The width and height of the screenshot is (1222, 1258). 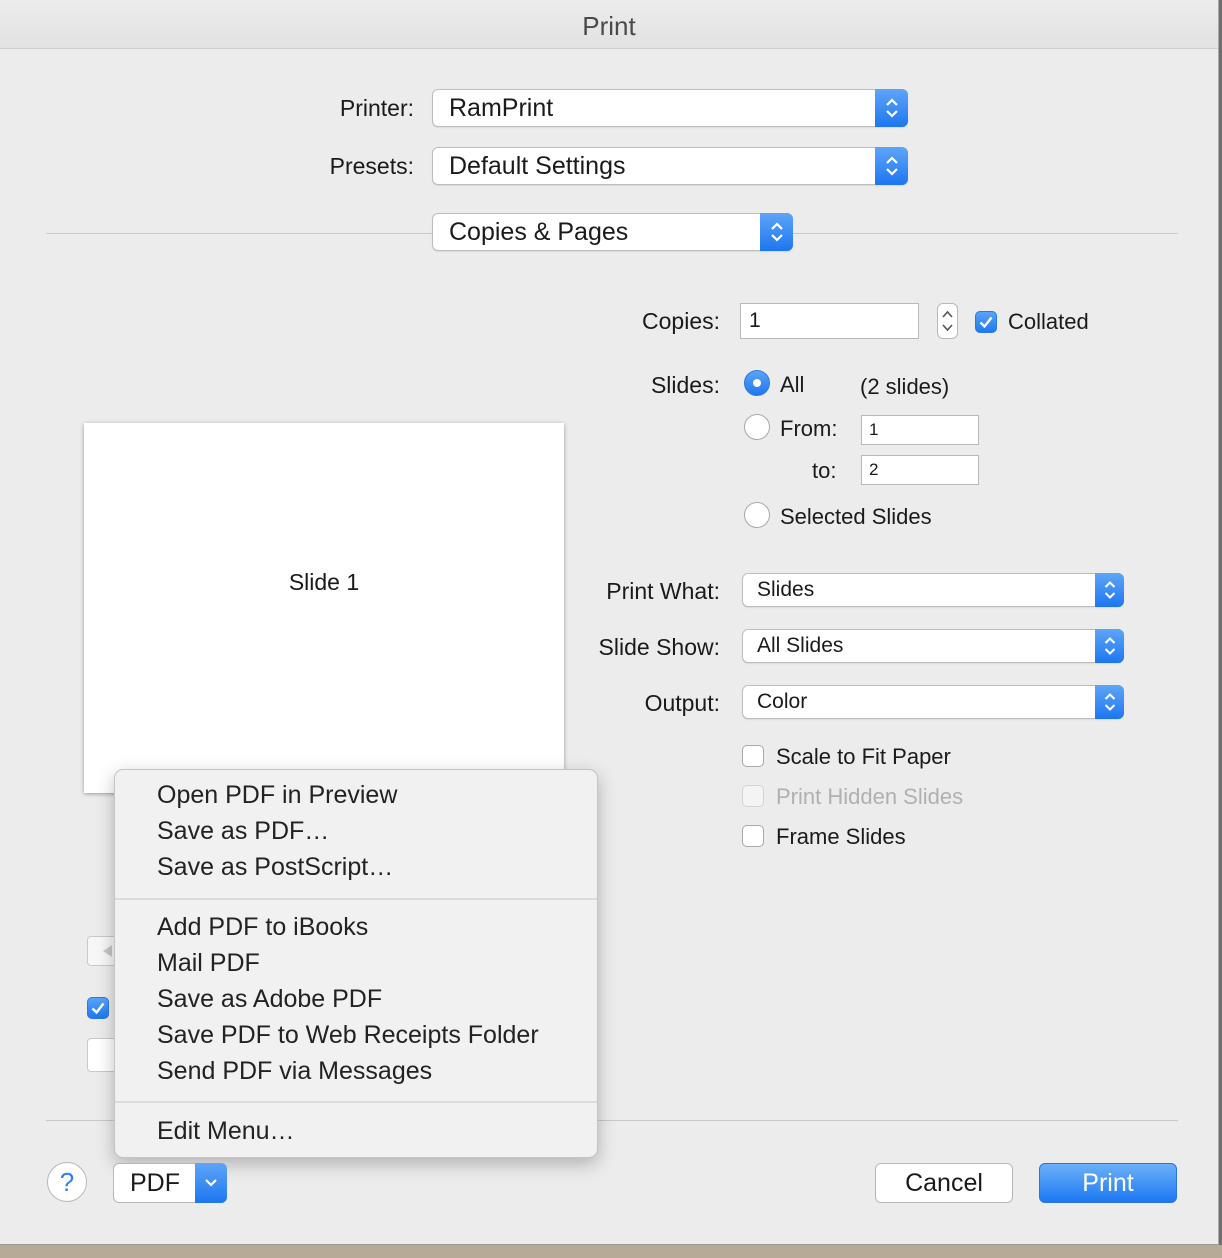 What do you see at coordinates (753, 836) in the screenshot?
I see `frame-slides-checkbox` at bounding box center [753, 836].